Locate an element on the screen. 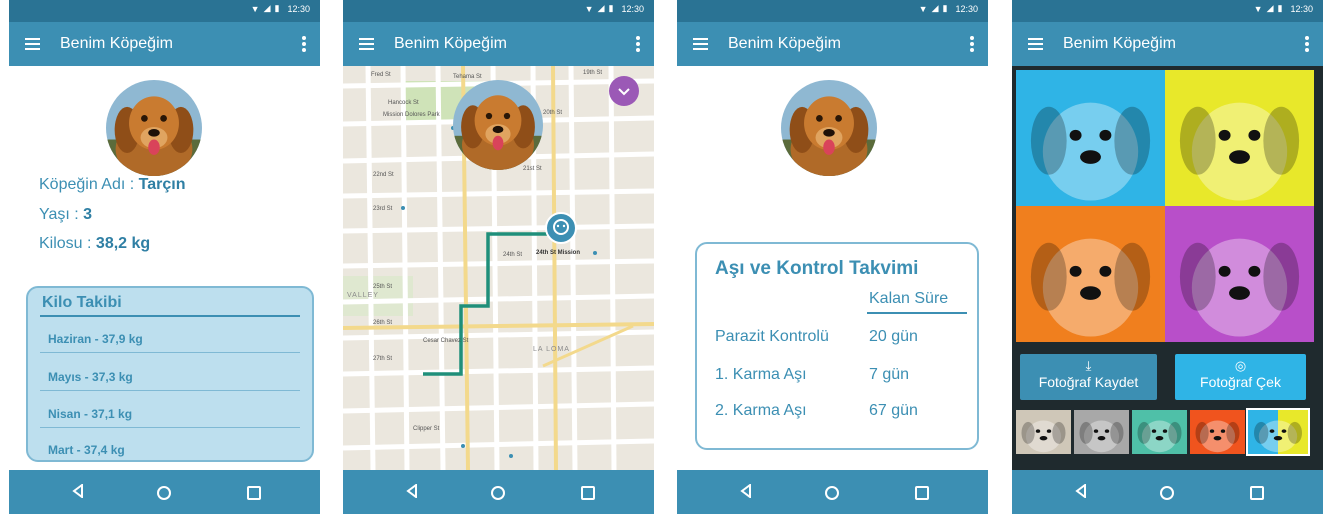  map-street-label: 22nd St is located at coordinates (383, 175).